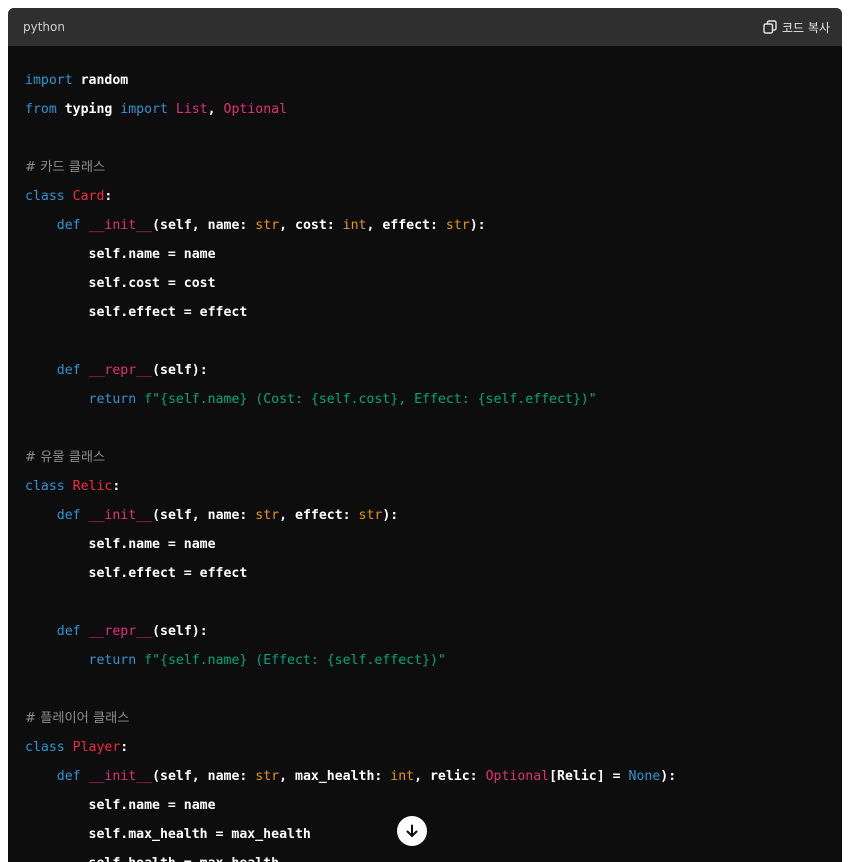  Describe the element at coordinates (589, 776) in the screenshot. I see `code-token: [Relic] =` at that location.